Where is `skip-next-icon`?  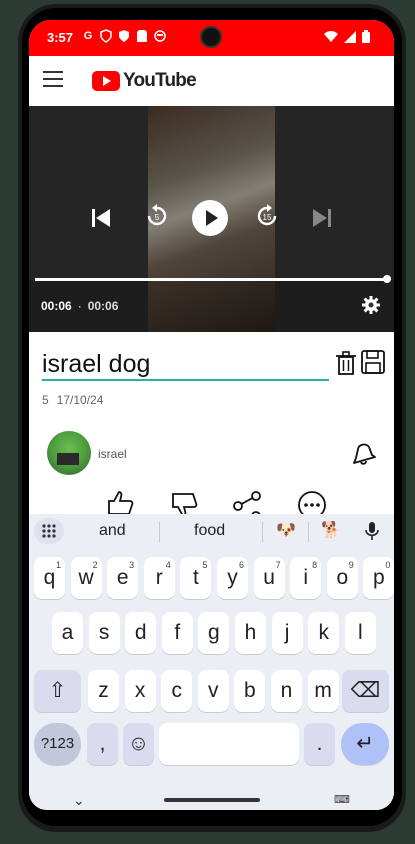 skip-next-icon is located at coordinates (322, 218).